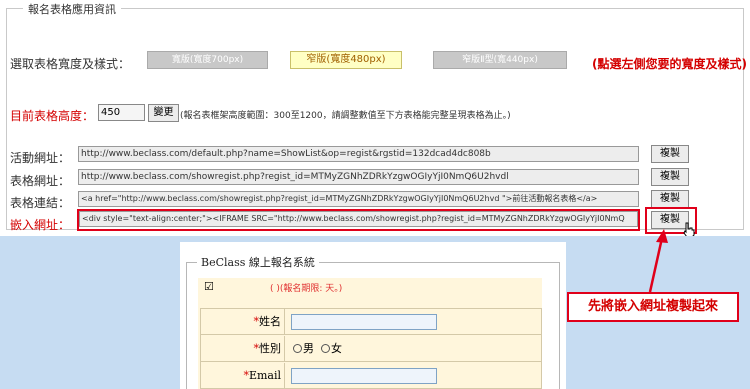  I want to click on embed-url-label: 嵌入網址：, so click(40, 225).